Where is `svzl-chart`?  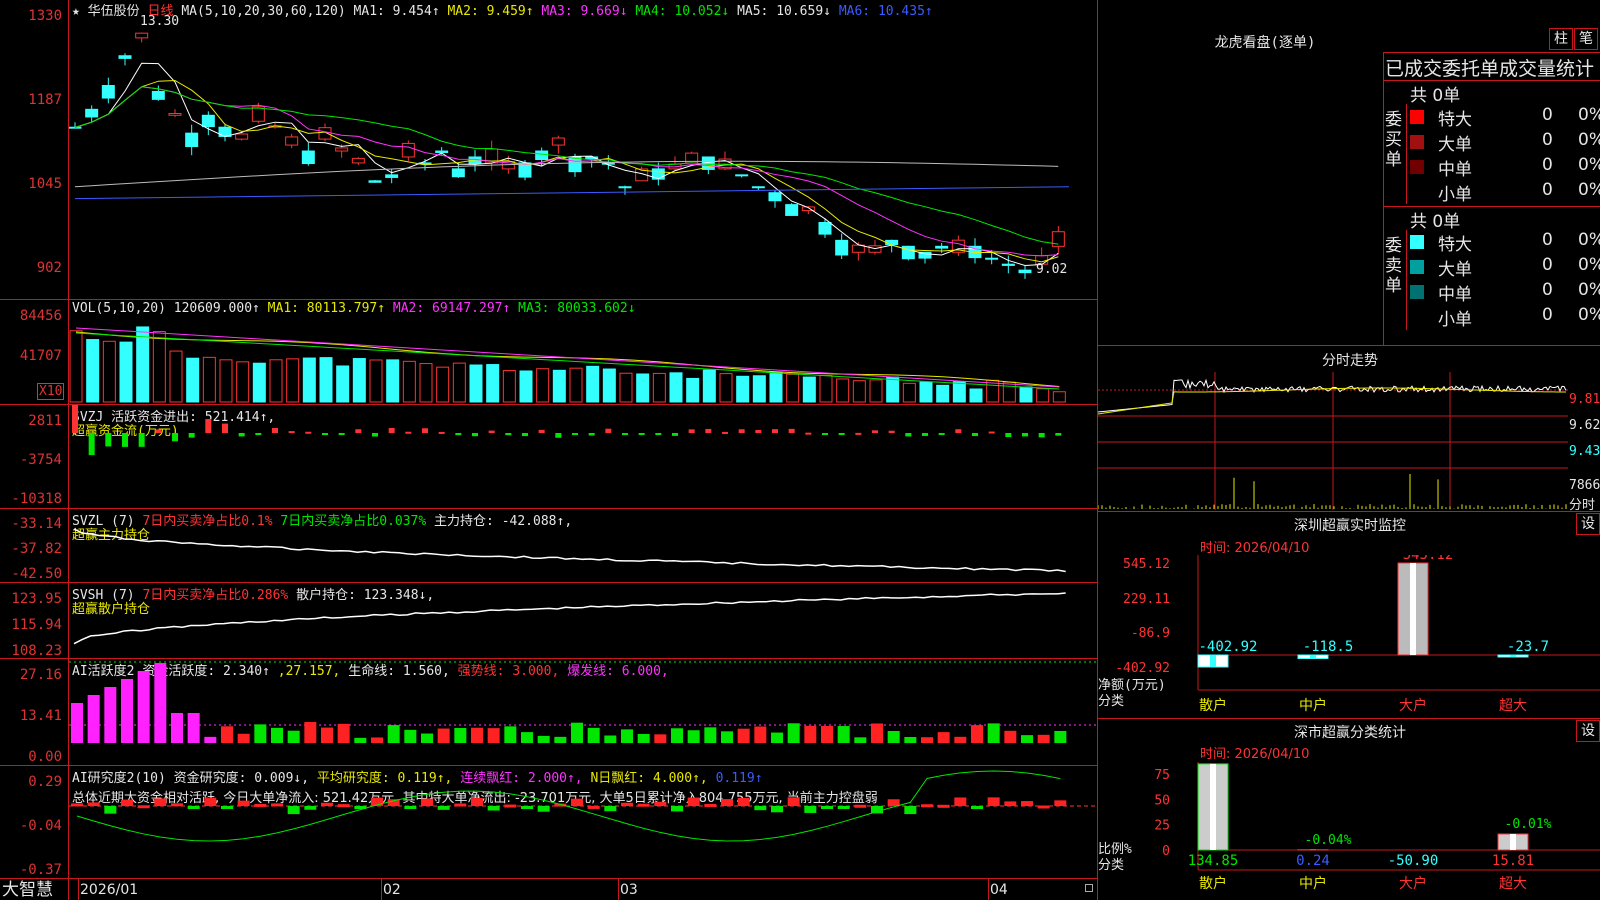 svzl-chart is located at coordinates (583, 545).